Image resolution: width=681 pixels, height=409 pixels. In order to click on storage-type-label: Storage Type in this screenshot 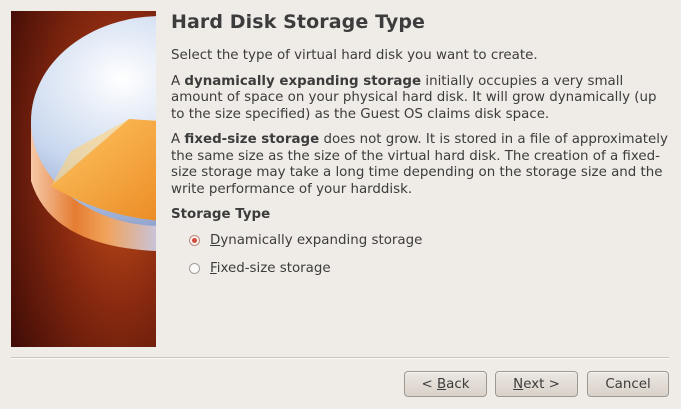, I will do `click(221, 214)`.